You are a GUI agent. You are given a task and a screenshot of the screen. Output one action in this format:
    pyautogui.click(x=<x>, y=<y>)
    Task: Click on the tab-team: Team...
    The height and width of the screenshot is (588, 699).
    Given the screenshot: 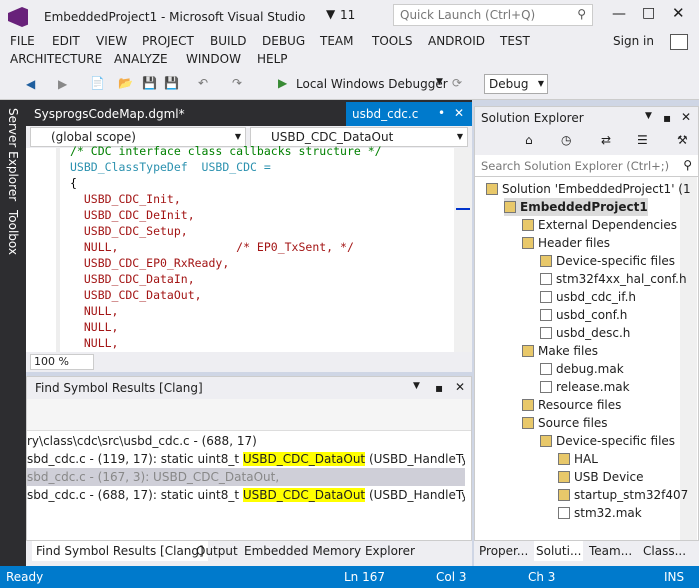 What is the action you would take?
    pyautogui.click(x=610, y=551)
    